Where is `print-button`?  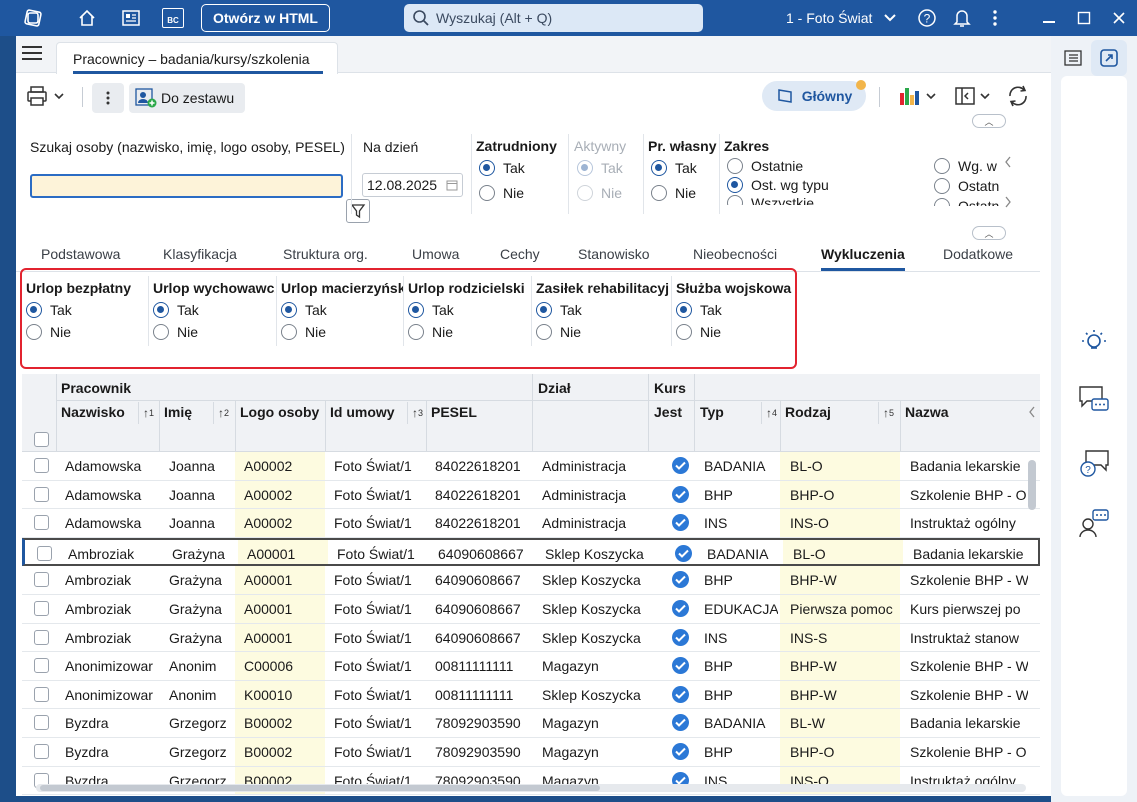
print-button is located at coordinates (45, 96).